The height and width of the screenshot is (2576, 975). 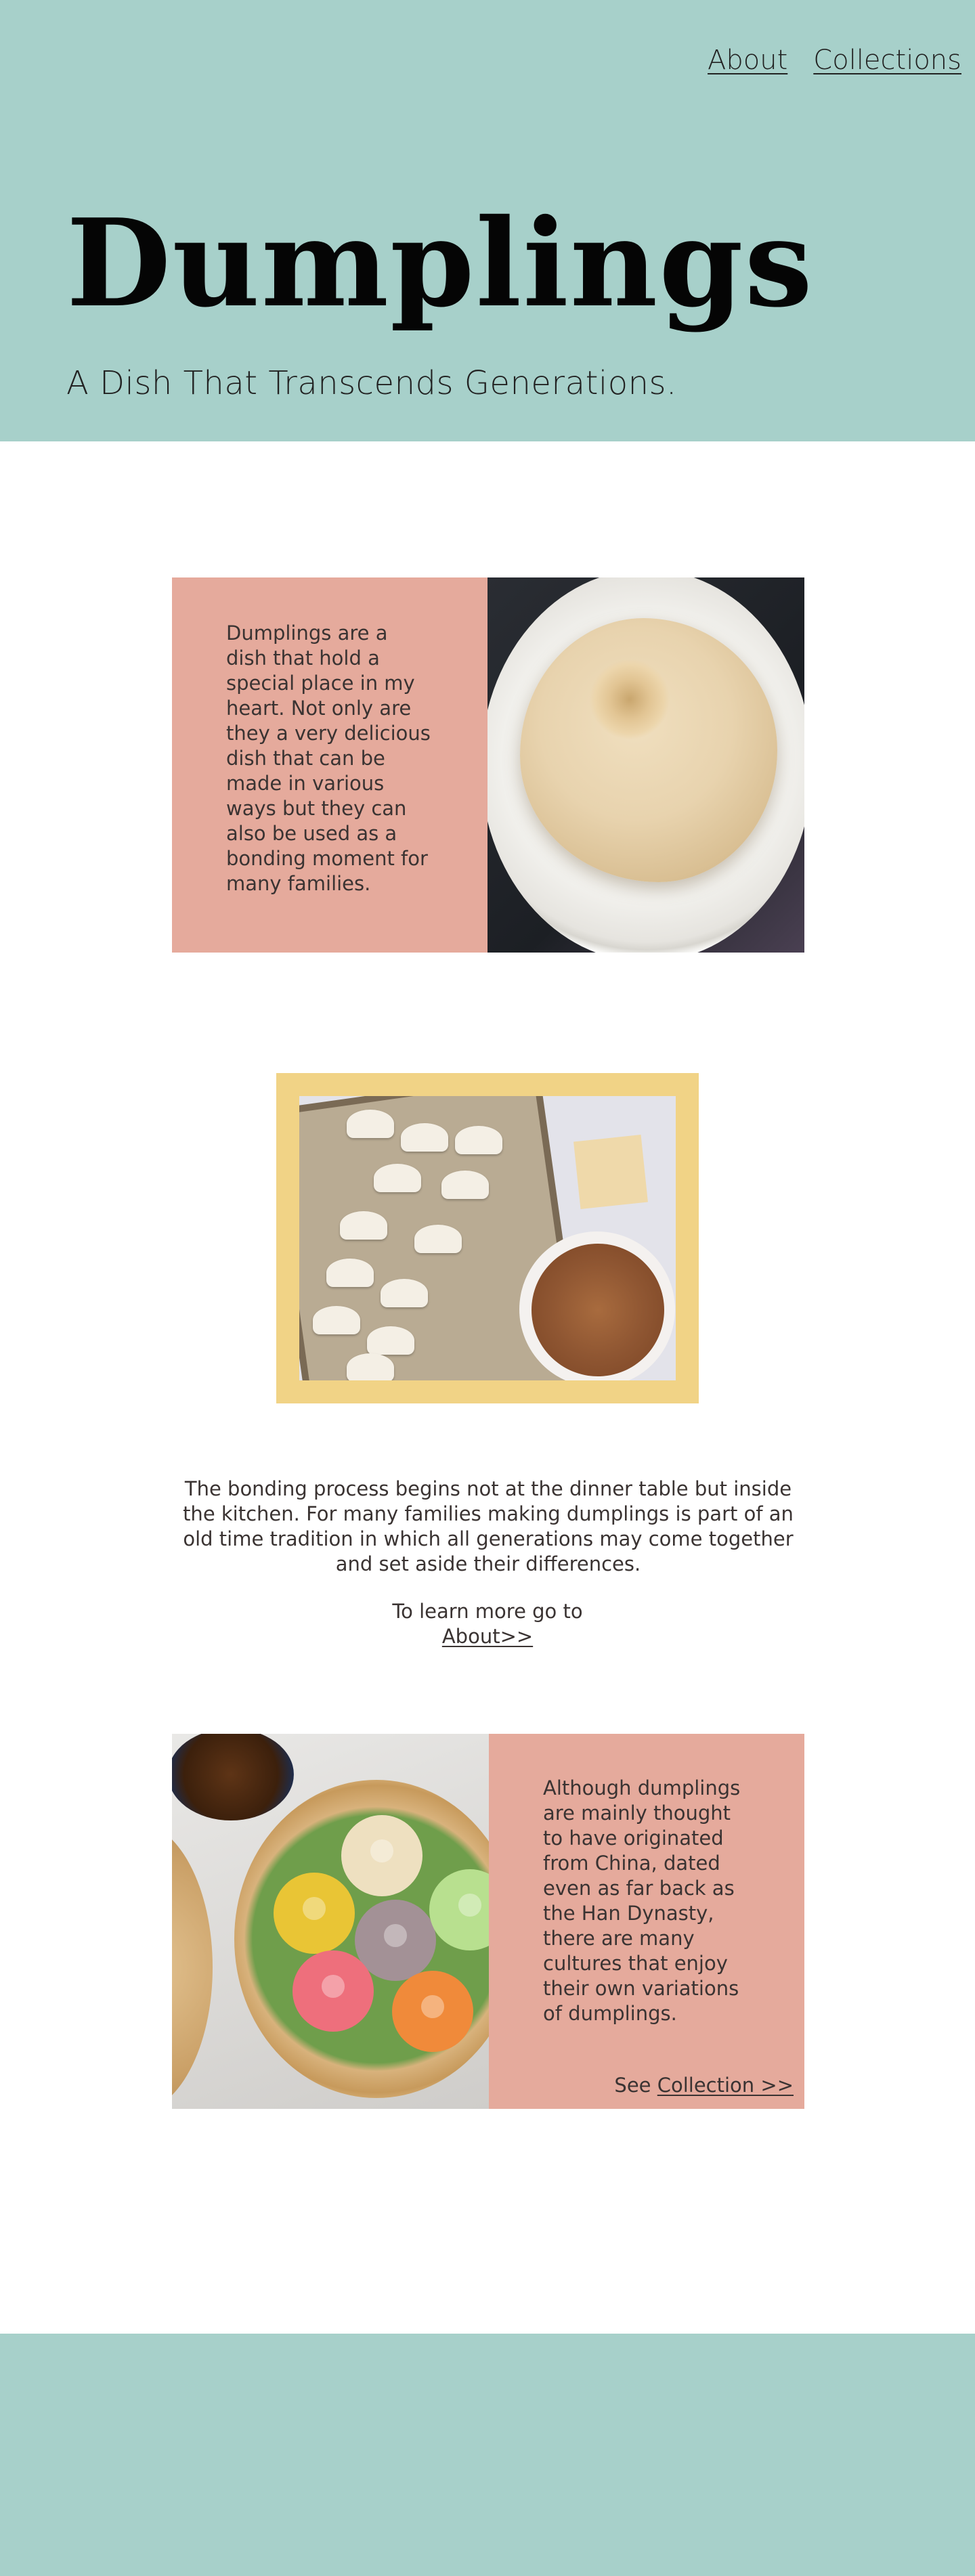 What do you see at coordinates (487, 1611) in the screenshot?
I see `learn-more-prefix: To learn more go to` at bounding box center [487, 1611].